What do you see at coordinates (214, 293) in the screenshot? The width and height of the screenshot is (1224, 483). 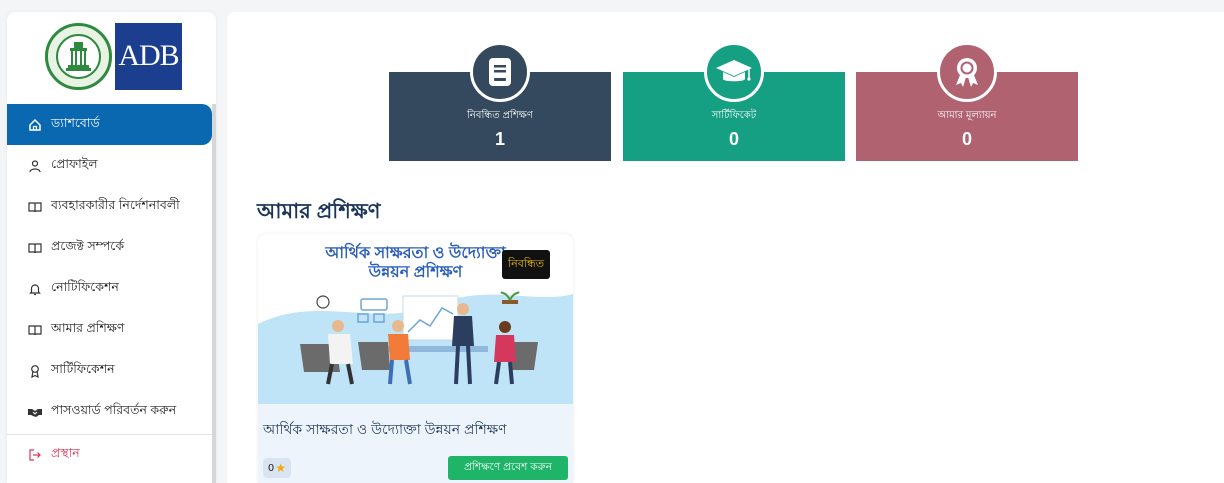 I see `sidebar-scrollbar` at bounding box center [214, 293].